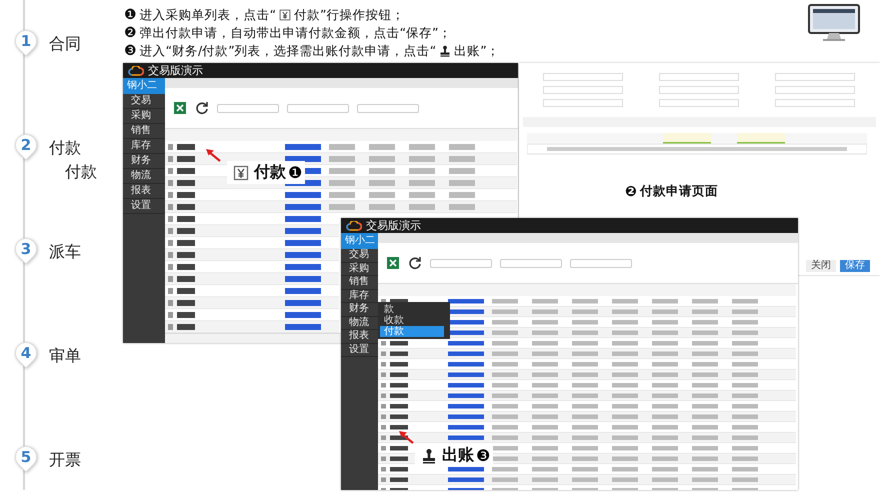 The height and width of the screenshot is (496, 880). Describe the element at coordinates (296, 33) in the screenshot. I see `instruction-text: 弹出付款申请，自动带出申请付款金额，点击“保存”；` at that location.